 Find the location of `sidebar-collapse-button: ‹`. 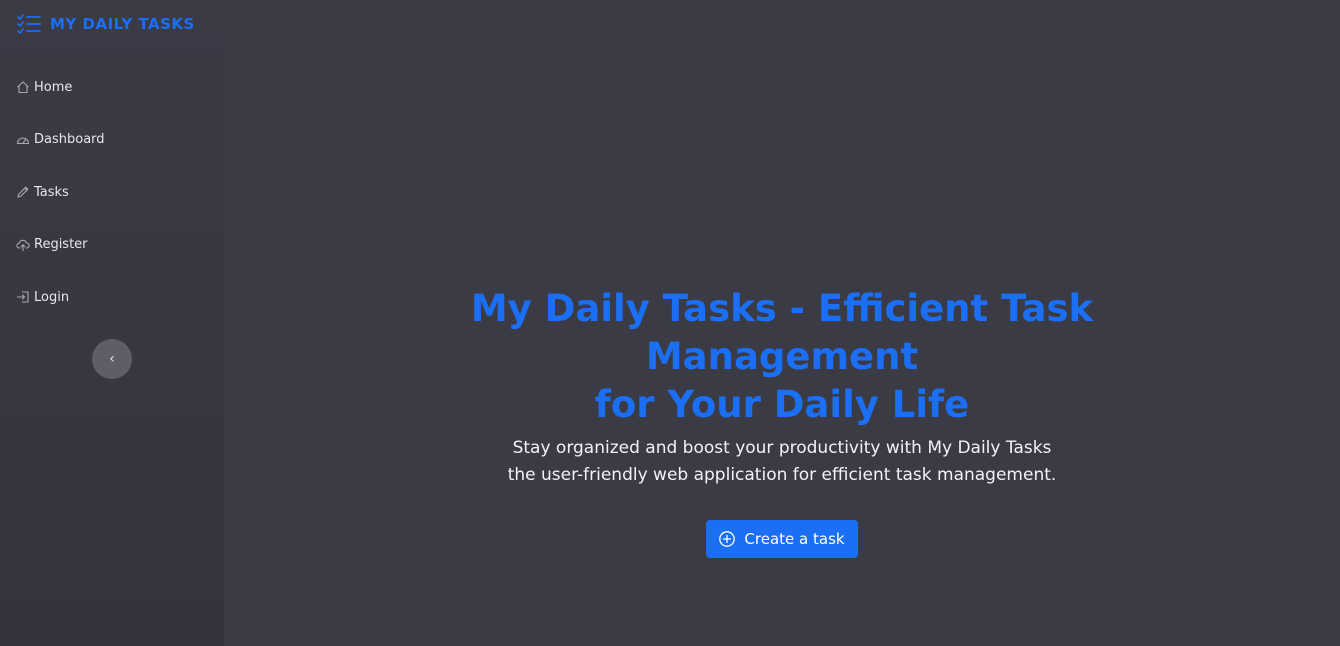

sidebar-collapse-button: ‹ is located at coordinates (112, 359).